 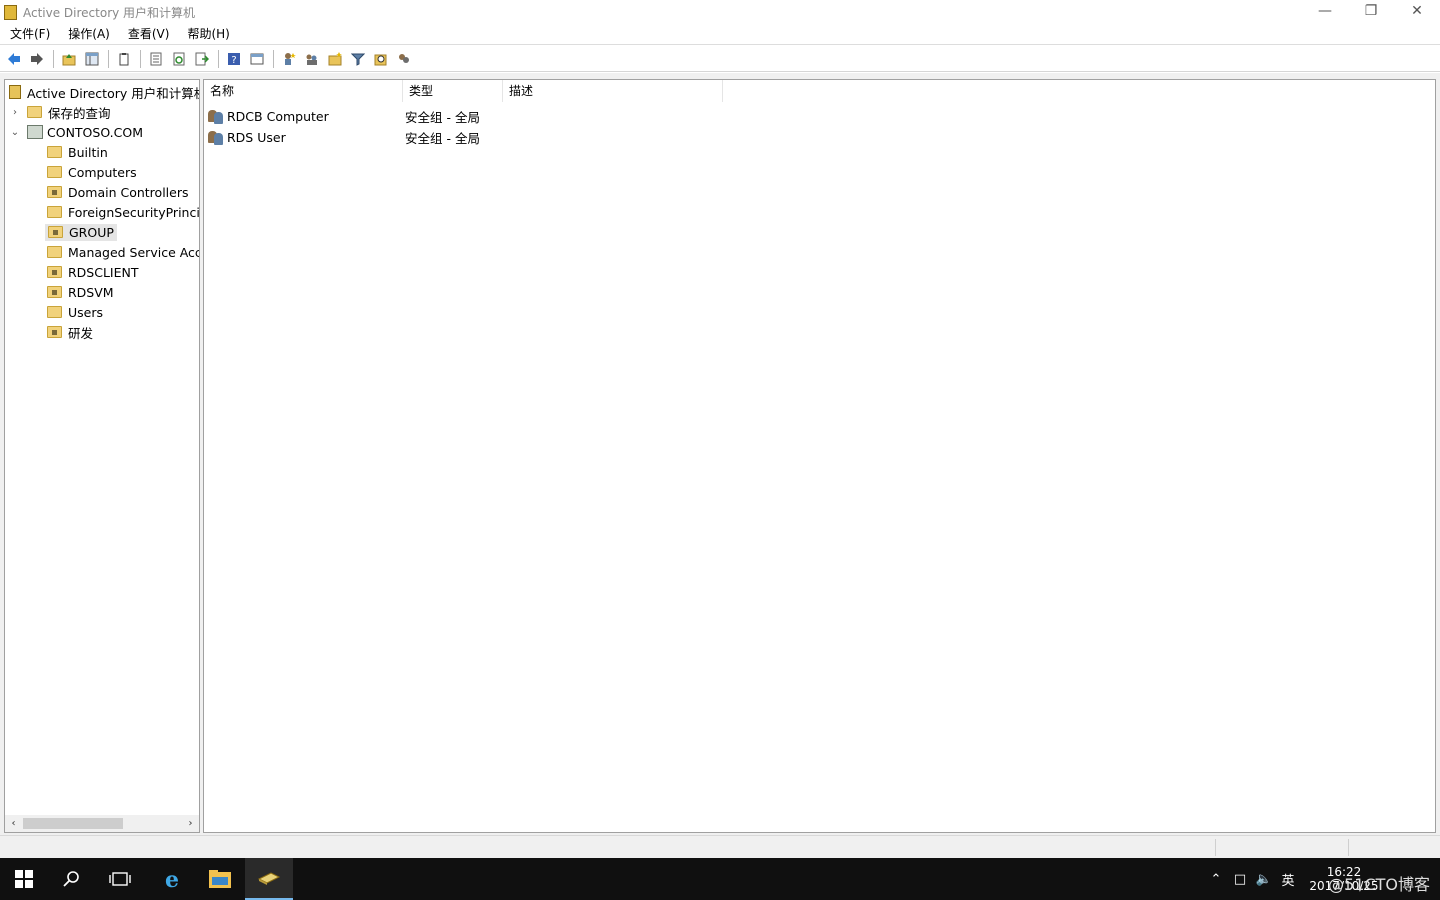 What do you see at coordinates (14, 59) in the screenshot?
I see `back-icon` at bounding box center [14, 59].